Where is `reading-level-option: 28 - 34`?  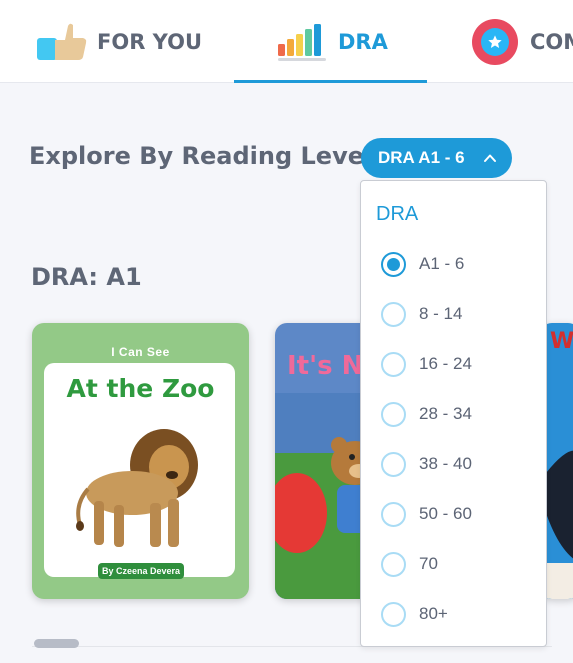
reading-level-option: 28 - 34 is located at coordinates (461, 414).